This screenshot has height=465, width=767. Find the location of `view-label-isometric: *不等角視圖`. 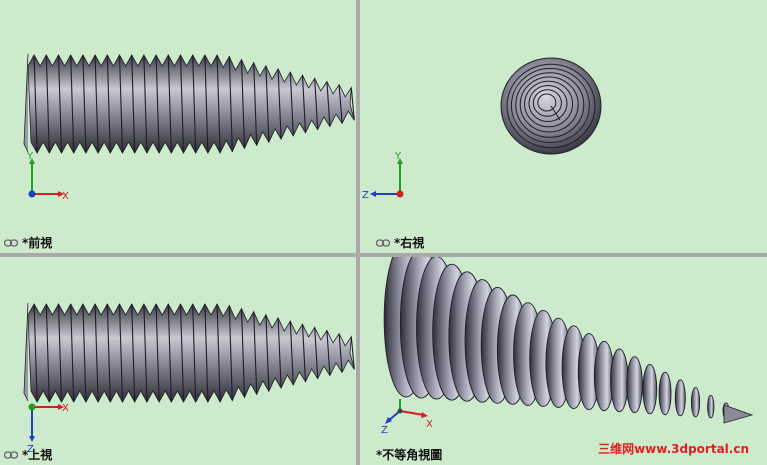

view-label-isometric: *不等角視圖 is located at coordinates (409, 454).